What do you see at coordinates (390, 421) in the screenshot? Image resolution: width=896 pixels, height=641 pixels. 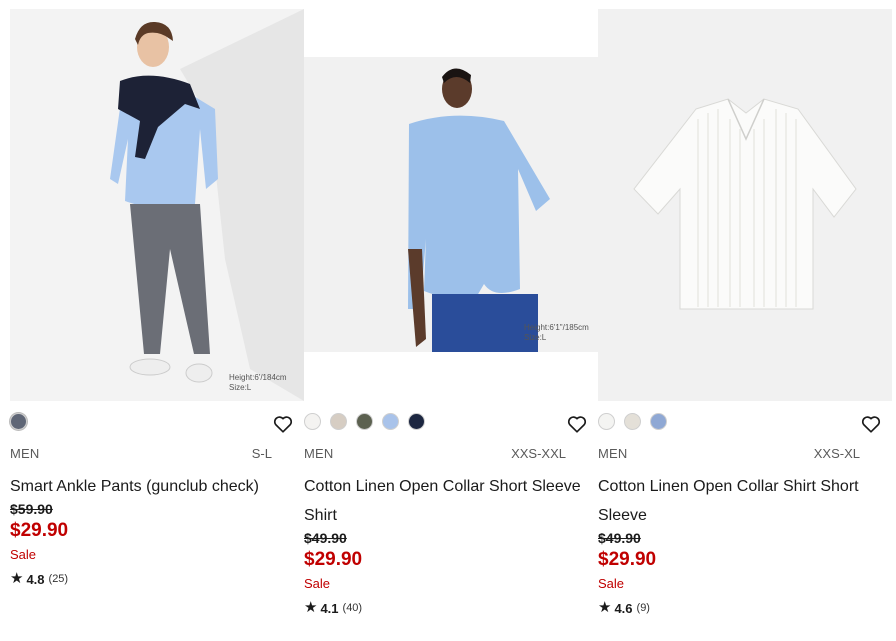 I see `swatch-light-blue` at bounding box center [390, 421].